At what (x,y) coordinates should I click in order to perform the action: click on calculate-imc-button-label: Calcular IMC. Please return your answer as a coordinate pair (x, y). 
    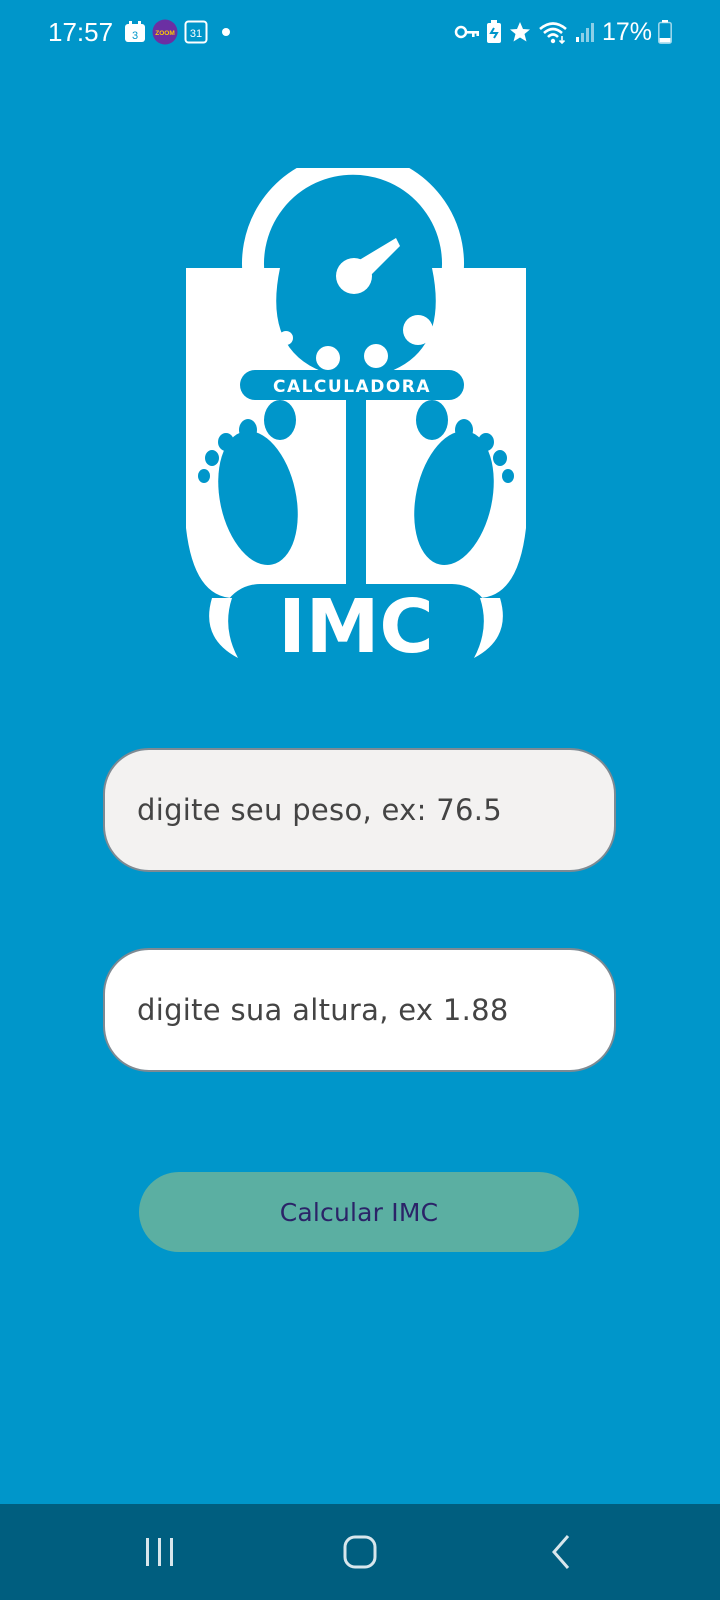
    Looking at the image, I should click on (359, 1212).